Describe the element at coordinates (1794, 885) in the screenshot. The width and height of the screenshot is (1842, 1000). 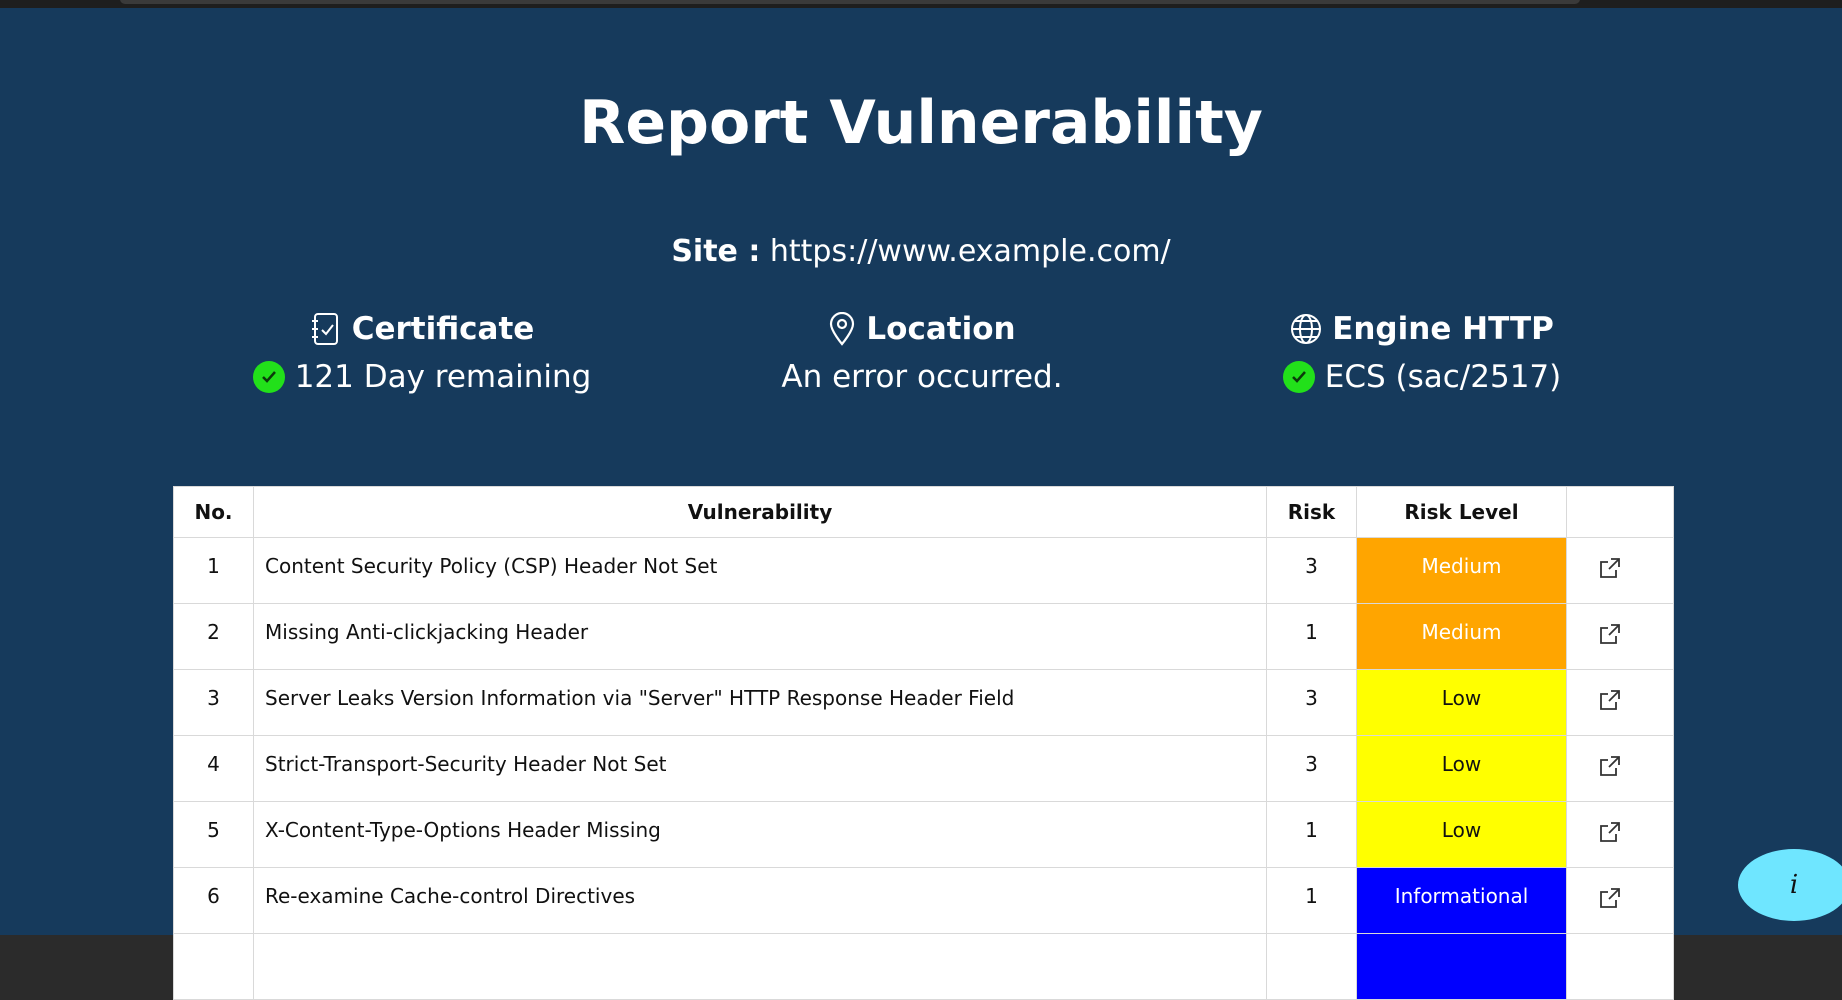
I see `info-icon: i` at that location.